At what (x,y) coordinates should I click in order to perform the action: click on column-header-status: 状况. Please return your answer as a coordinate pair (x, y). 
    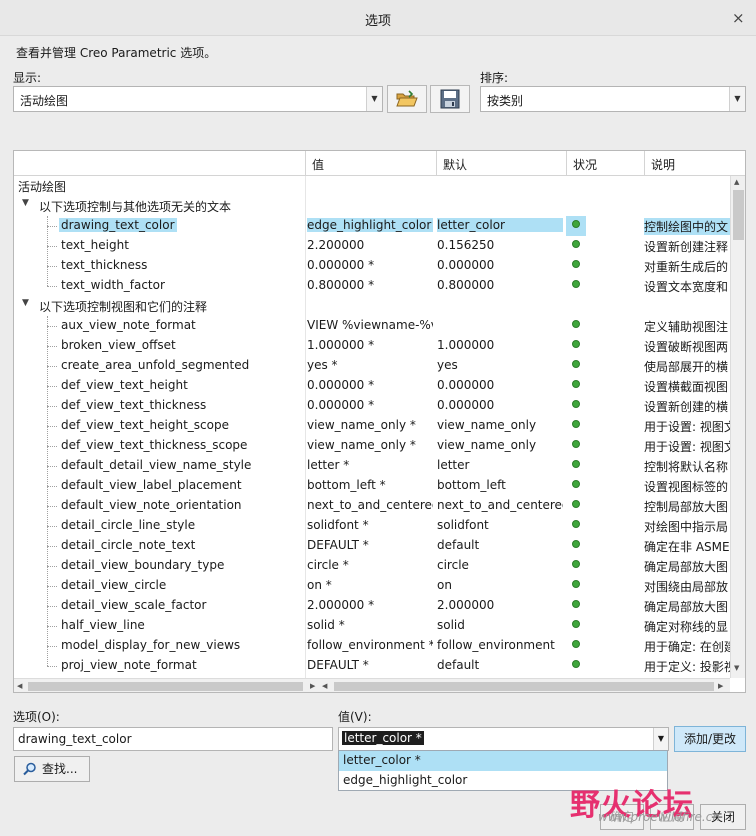
    Looking at the image, I should click on (605, 163).